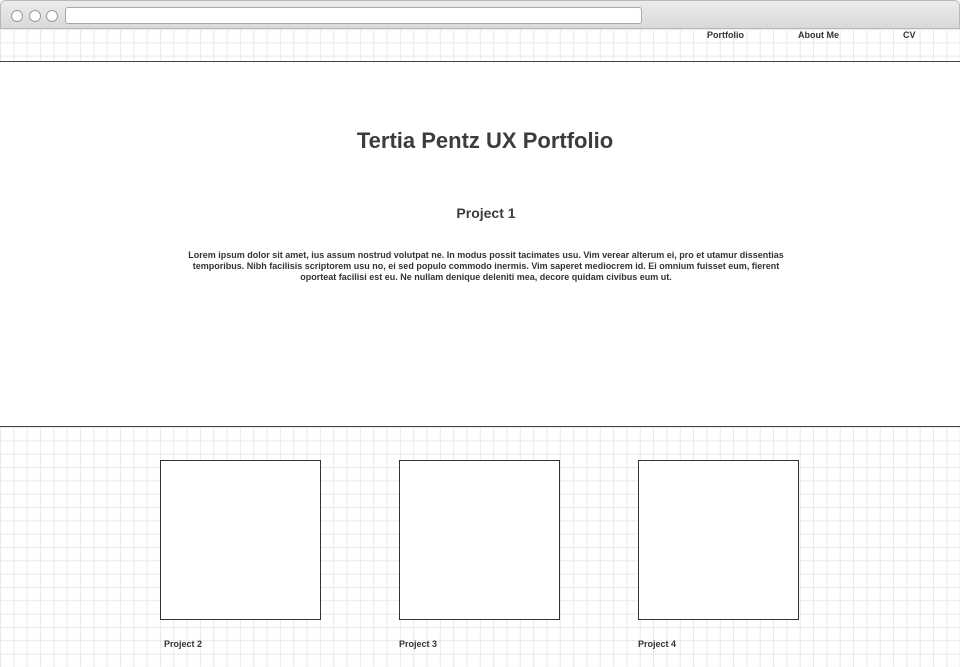 This screenshot has height=667, width=960. What do you see at coordinates (17, 16) in the screenshot?
I see `window-close-dot` at bounding box center [17, 16].